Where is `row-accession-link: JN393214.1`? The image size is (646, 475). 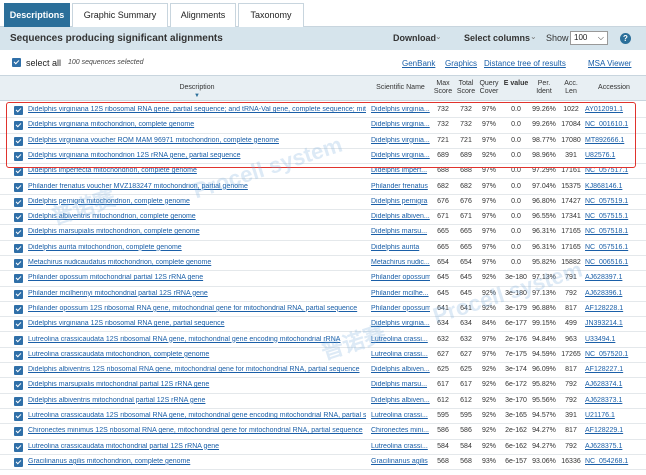
row-accession-link: JN393214.1 is located at coordinates (614, 323).